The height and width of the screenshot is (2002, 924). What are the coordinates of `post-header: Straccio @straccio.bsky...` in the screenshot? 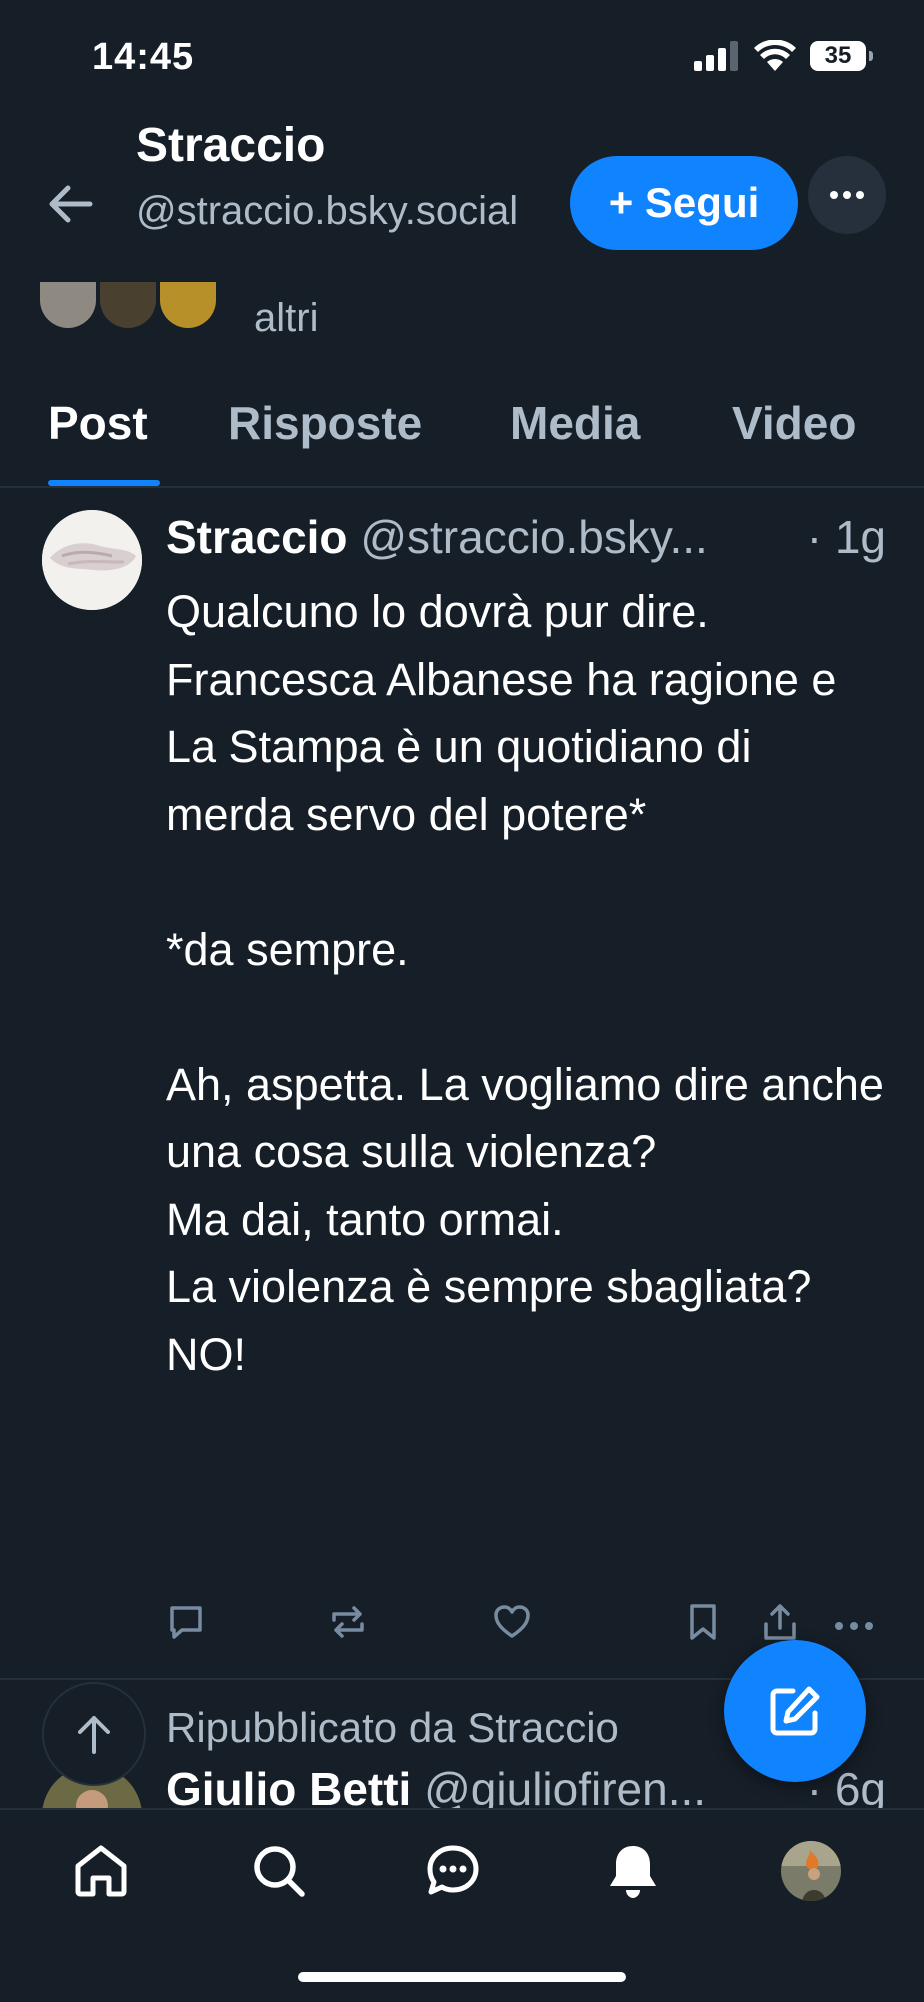 It's located at (437, 537).